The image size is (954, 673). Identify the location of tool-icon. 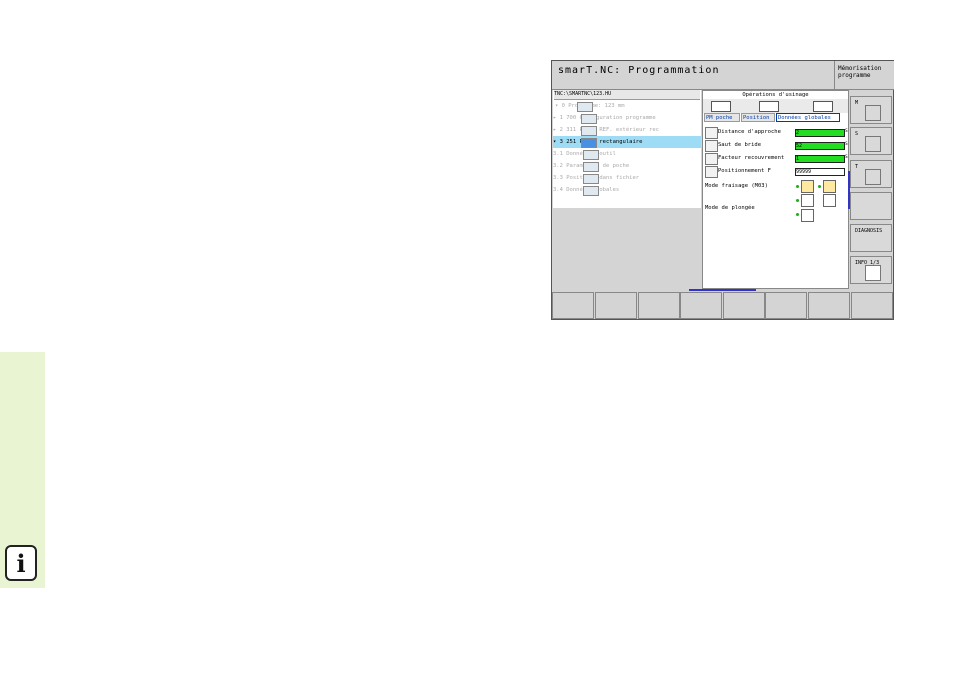
(591, 155).